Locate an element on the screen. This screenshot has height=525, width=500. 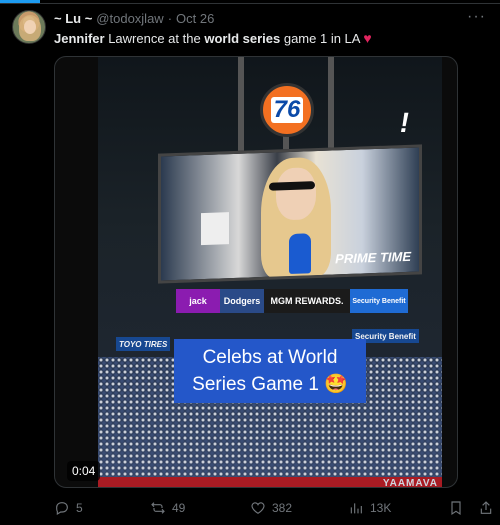
exclamation-icon: ! is located at coordinates (405, 122).